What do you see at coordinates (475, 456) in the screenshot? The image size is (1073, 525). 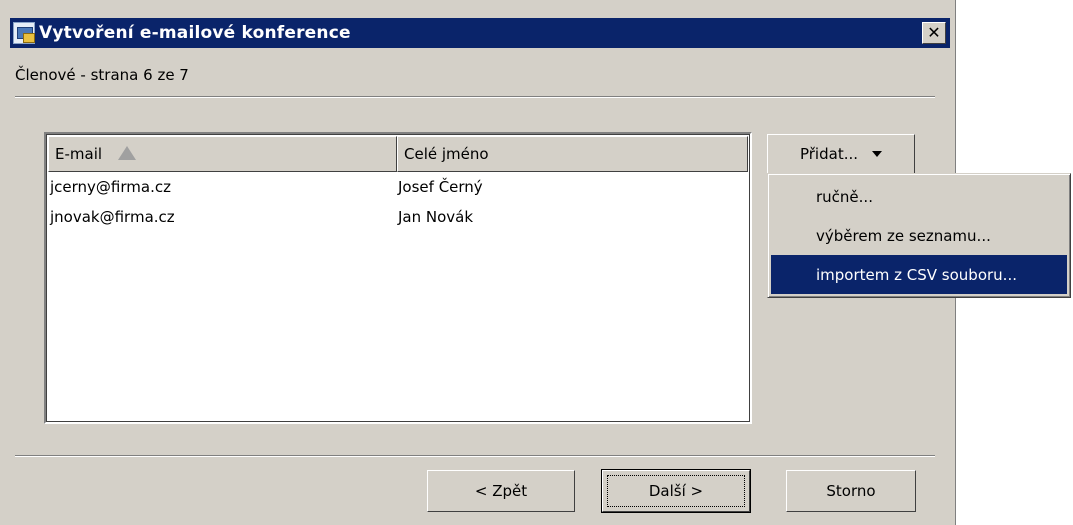 I see `bottom-divider` at bounding box center [475, 456].